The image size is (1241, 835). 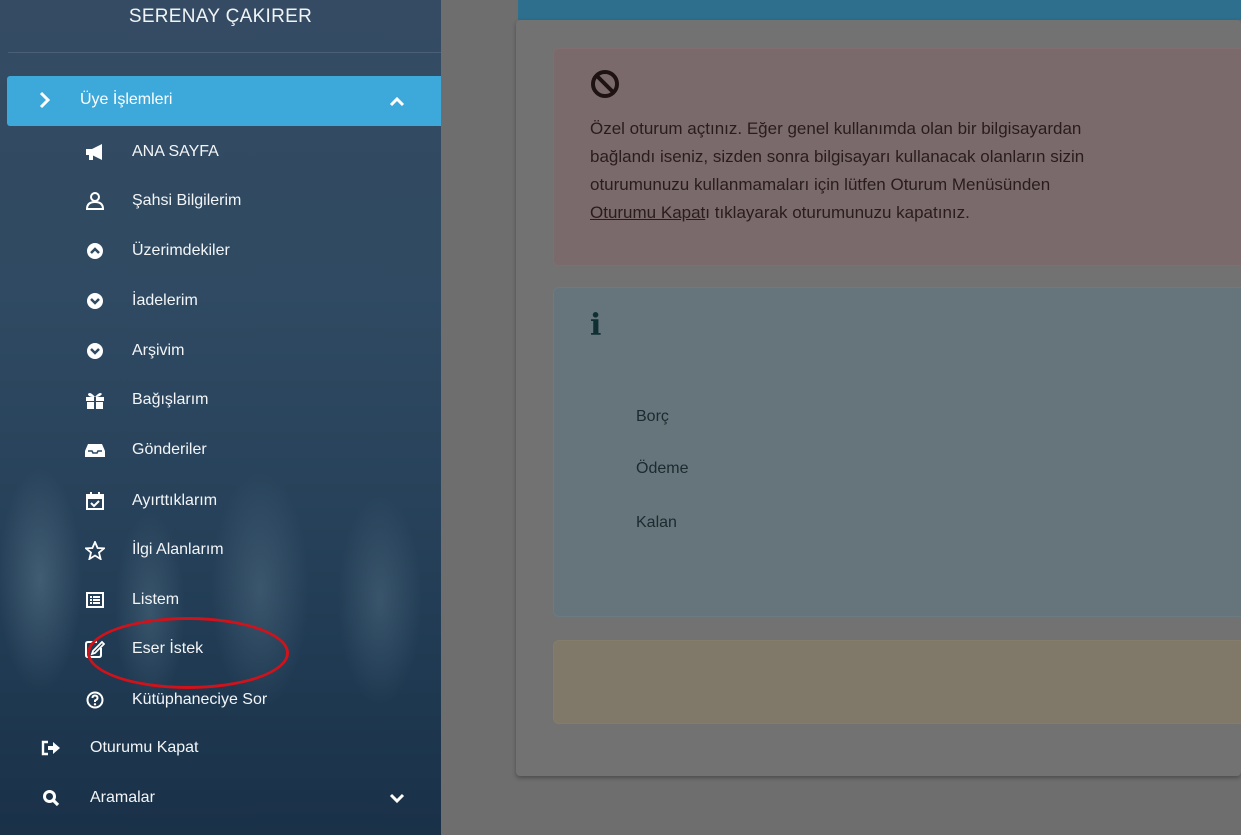 I want to click on sidebar-item-ana-sayfa: ANA SAYFA, so click(x=151, y=152).